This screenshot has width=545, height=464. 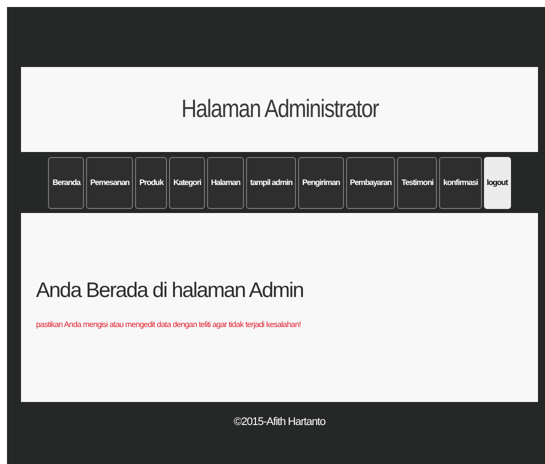 I want to click on nav-button: Pembayaran, so click(x=371, y=182).